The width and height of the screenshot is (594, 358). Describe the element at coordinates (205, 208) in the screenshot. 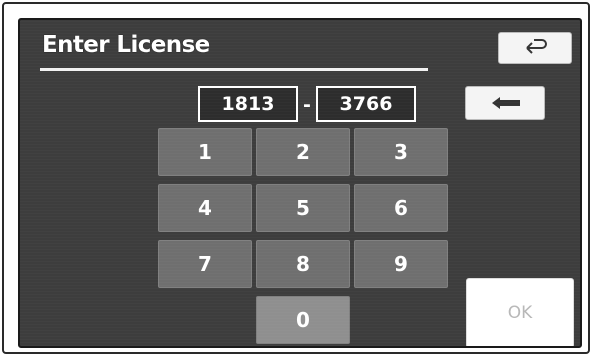

I see `keypad-key-4: 4` at that location.